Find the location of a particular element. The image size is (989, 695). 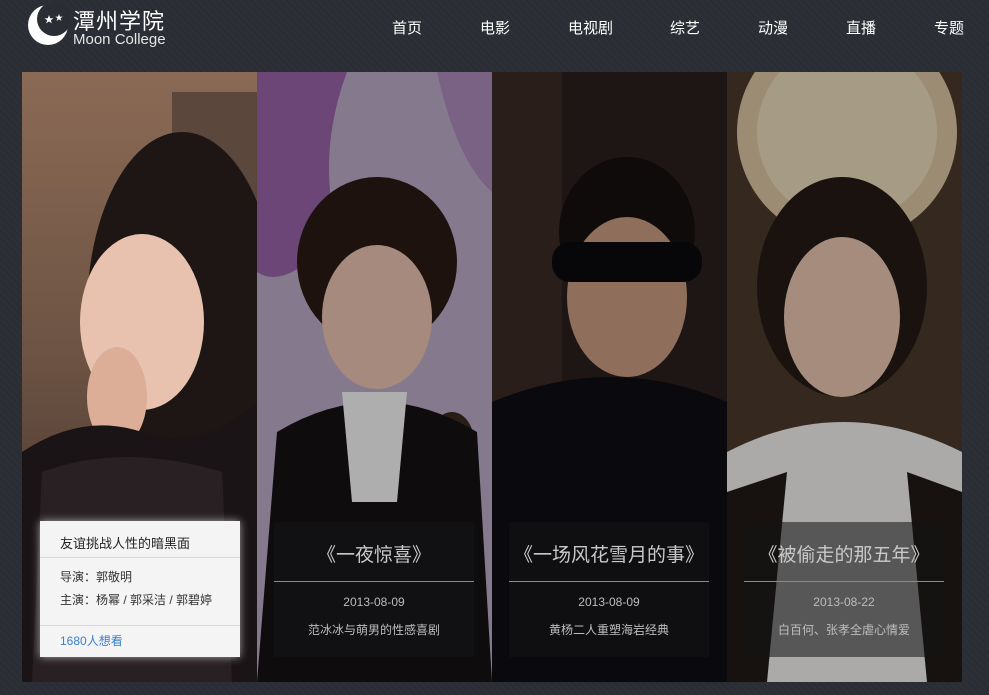

main-nav: 首页 电影 电视剧 综艺 动漫 直播 专题 is located at coordinates (494, 27).